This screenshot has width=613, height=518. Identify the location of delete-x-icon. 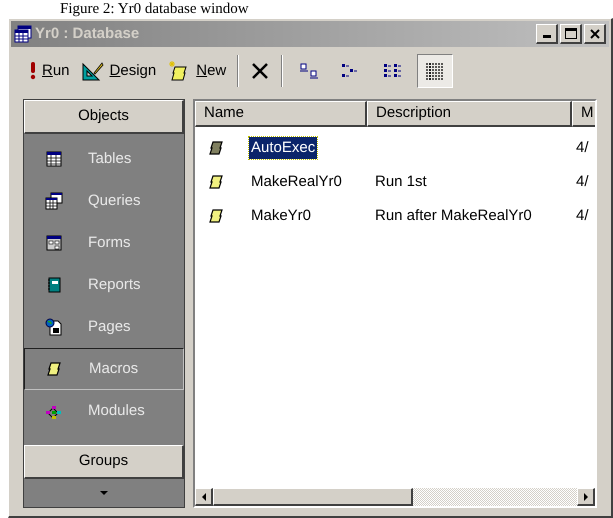
(260, 71).